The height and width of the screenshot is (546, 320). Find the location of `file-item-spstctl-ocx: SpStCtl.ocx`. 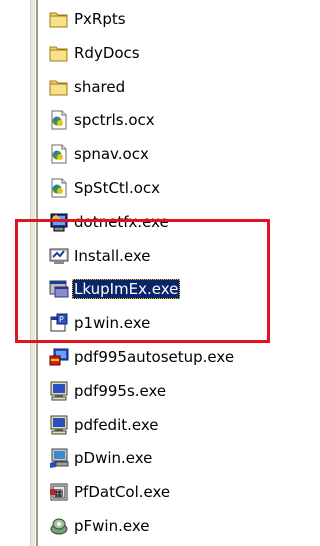

file-item-spstctl-ocx: SpStCtl.ocx is located at coordinates (105, 188).